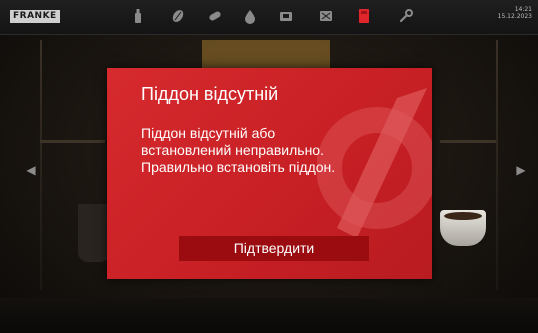 The image size is (538, 333). I want to click on background-shelf-left, so click(72, 141).